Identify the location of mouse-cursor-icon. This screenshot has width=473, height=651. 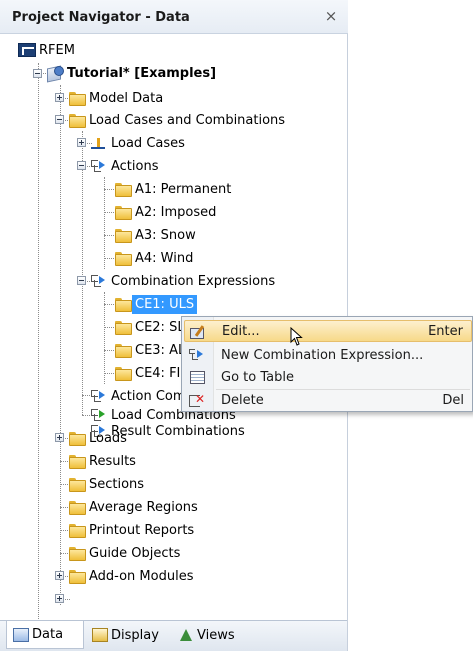
(296, 336).